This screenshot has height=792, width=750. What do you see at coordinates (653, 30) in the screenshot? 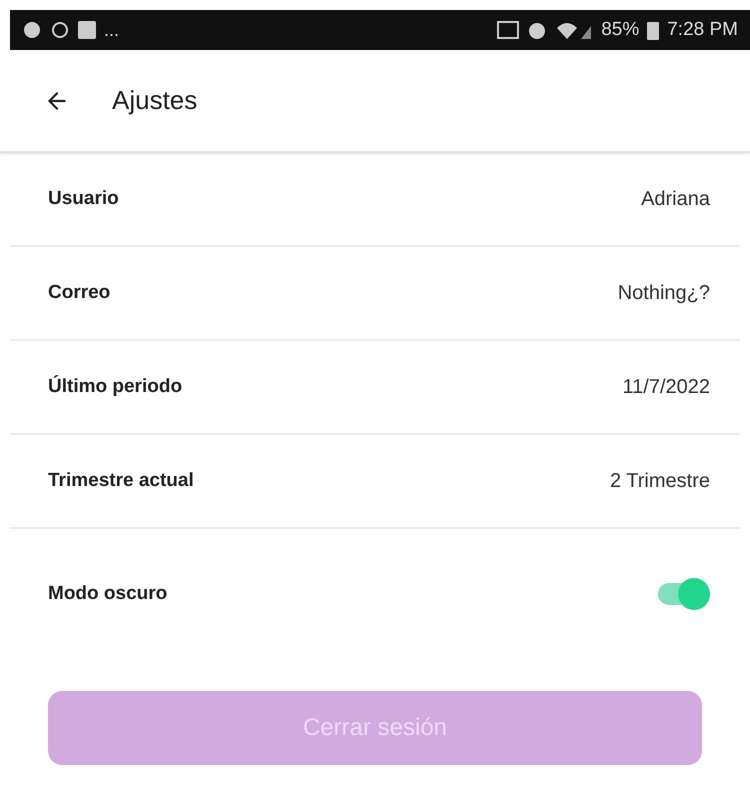
I see `battery-icon` at bounding box center [653, 30].